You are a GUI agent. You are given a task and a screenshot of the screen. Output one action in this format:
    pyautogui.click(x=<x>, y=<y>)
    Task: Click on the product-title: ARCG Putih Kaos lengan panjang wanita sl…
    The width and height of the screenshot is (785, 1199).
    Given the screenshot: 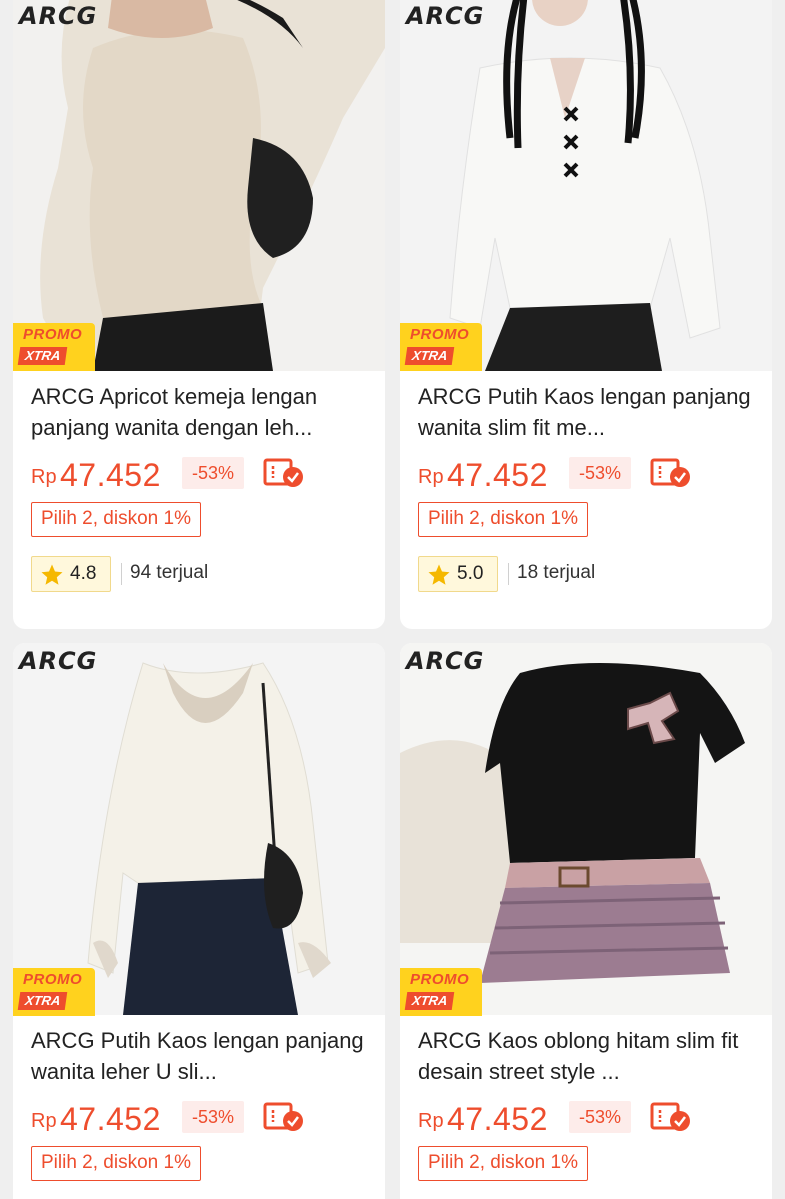 What is the action you would take?
    pyautogui.click(x=588, y=412)
    